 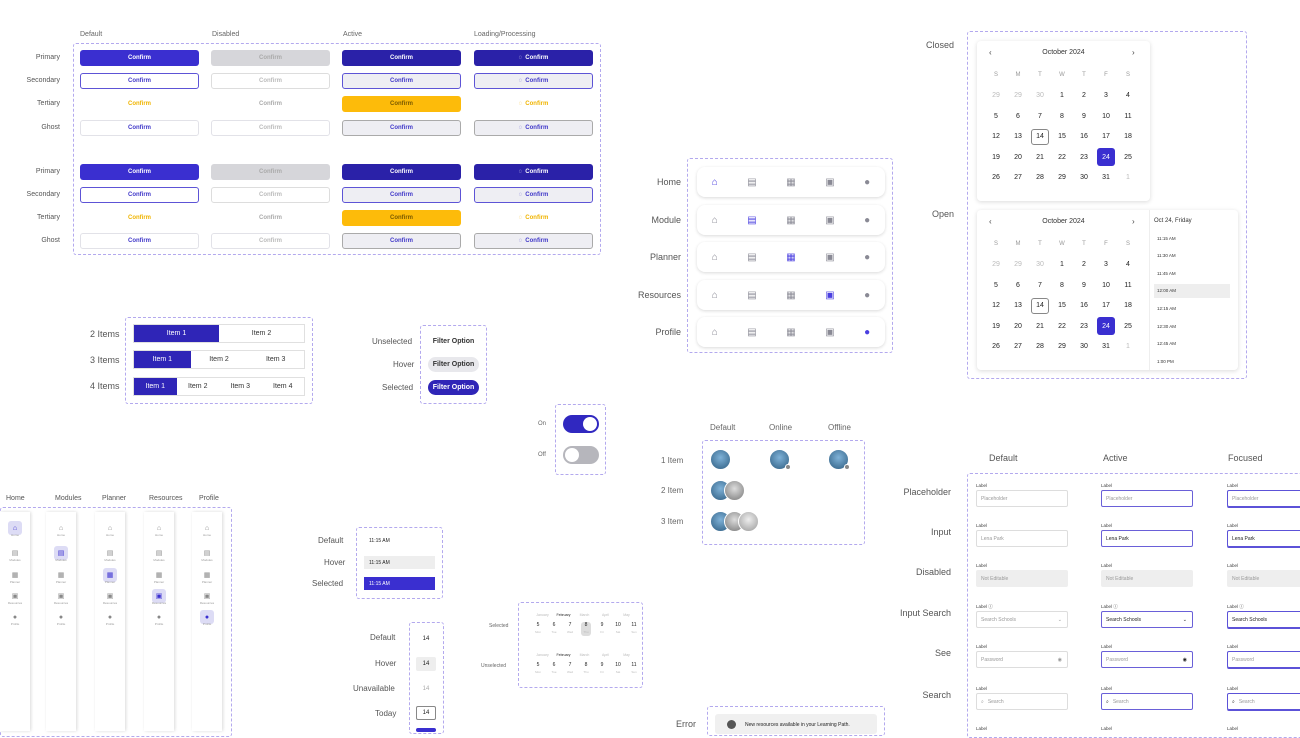 I want to click on month-label: March, so click(x=584, y=655).